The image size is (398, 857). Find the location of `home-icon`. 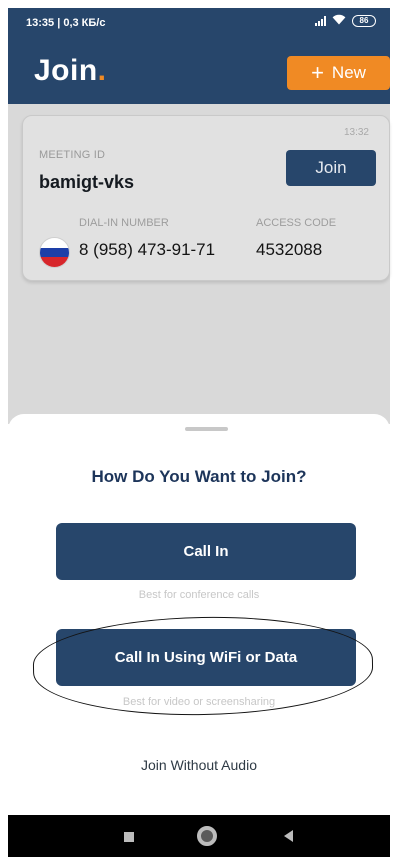

home-icon is located at coordinates (207, 836).